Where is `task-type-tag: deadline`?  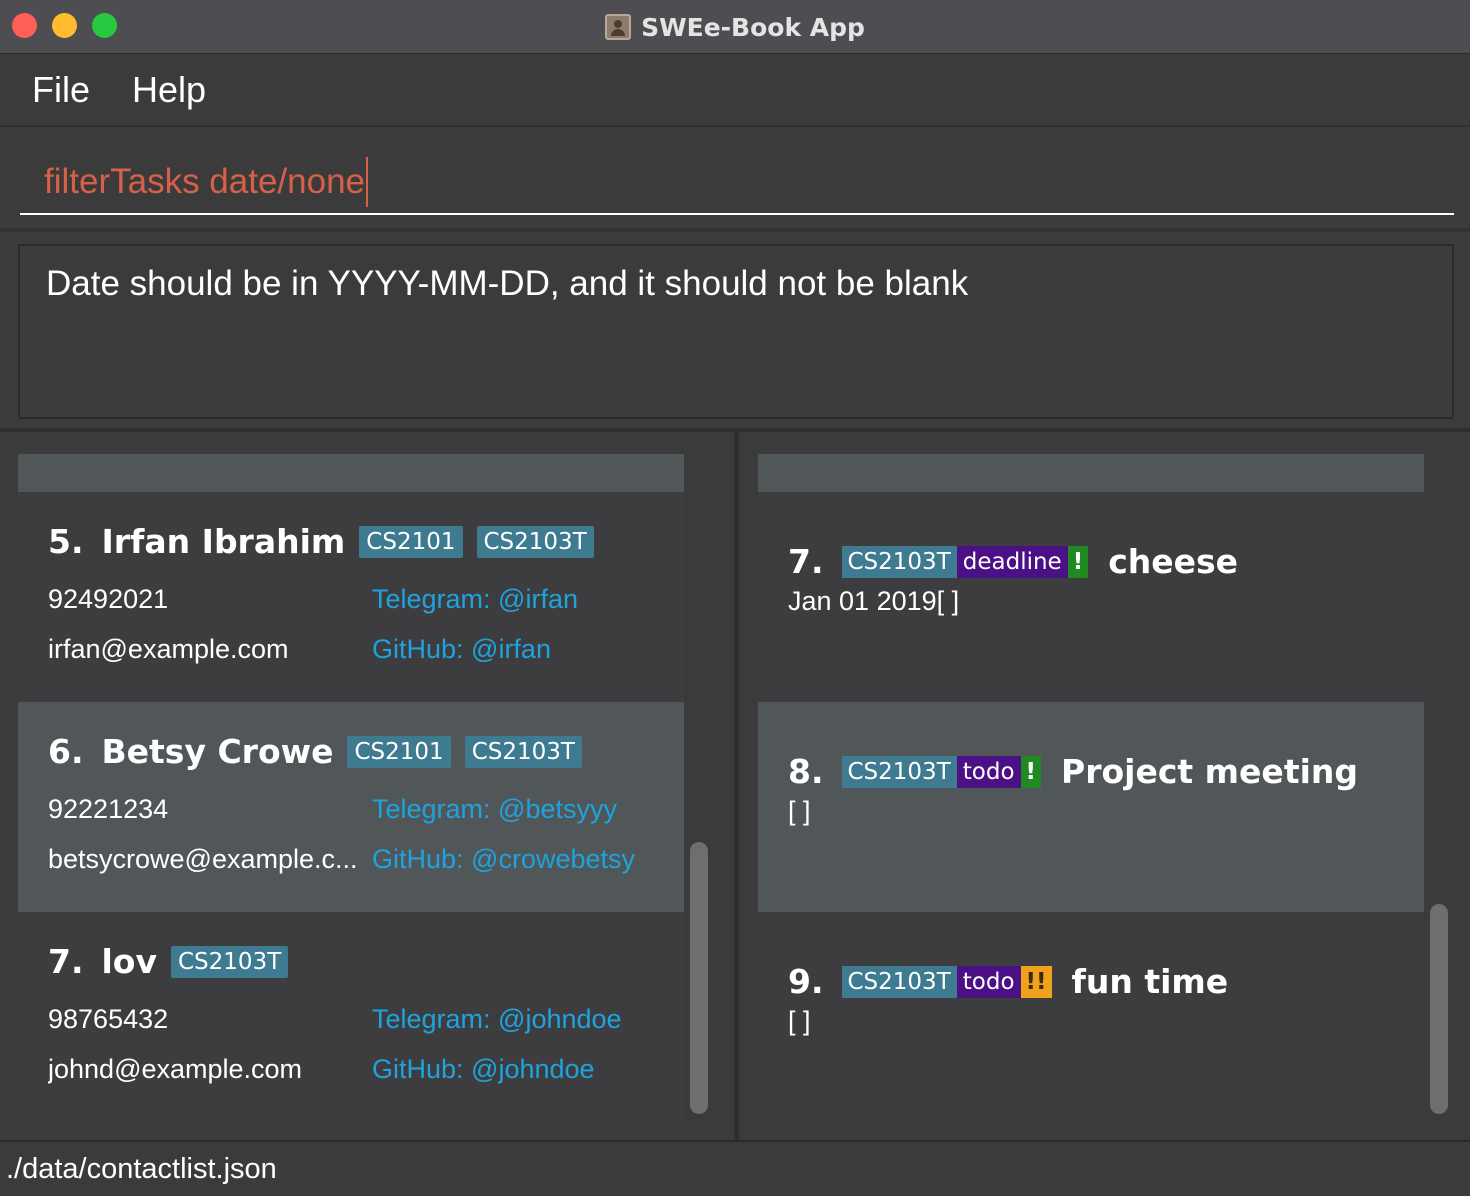
task-type-tag: deadline is located at coordinates (1012, 561).